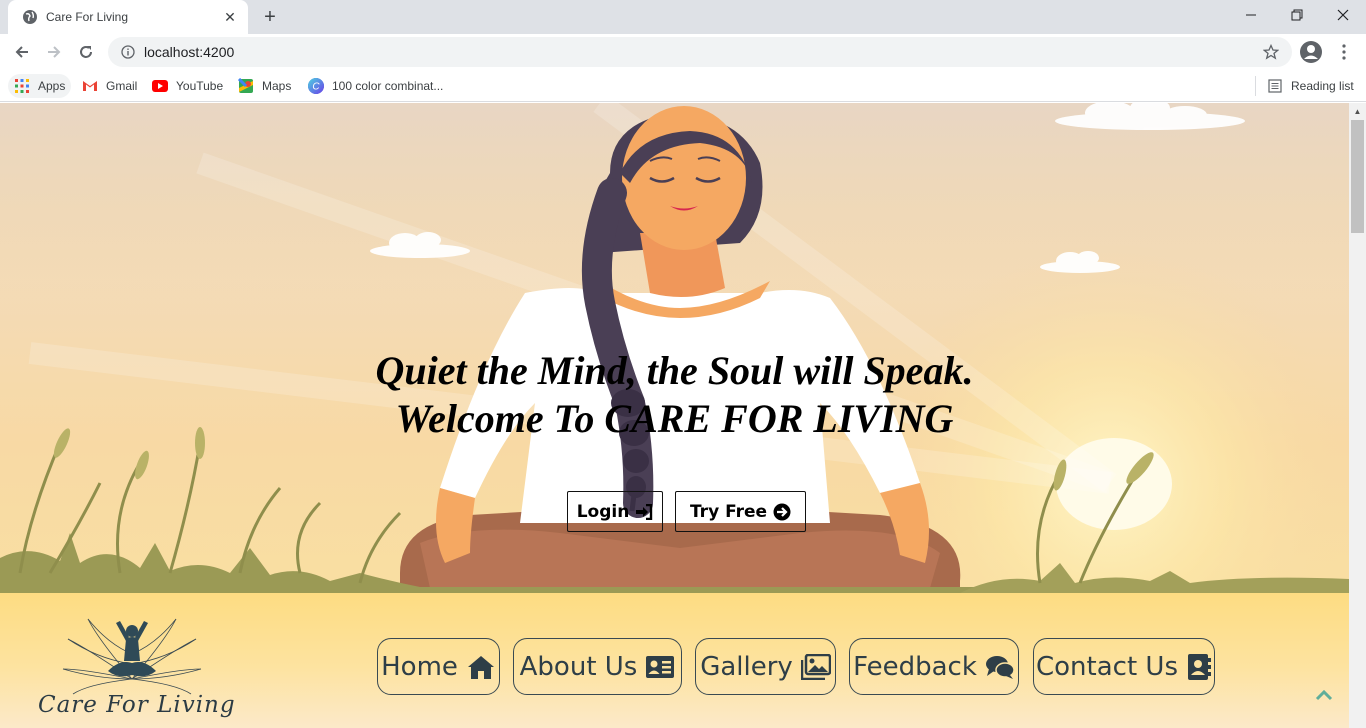 The height and width of the screenshot is (728, 1366). What do you see at coordinates (1357, 415) in the screenshot?
I see `page-scrollbar: ▲` at bounding box center [1357, 415].